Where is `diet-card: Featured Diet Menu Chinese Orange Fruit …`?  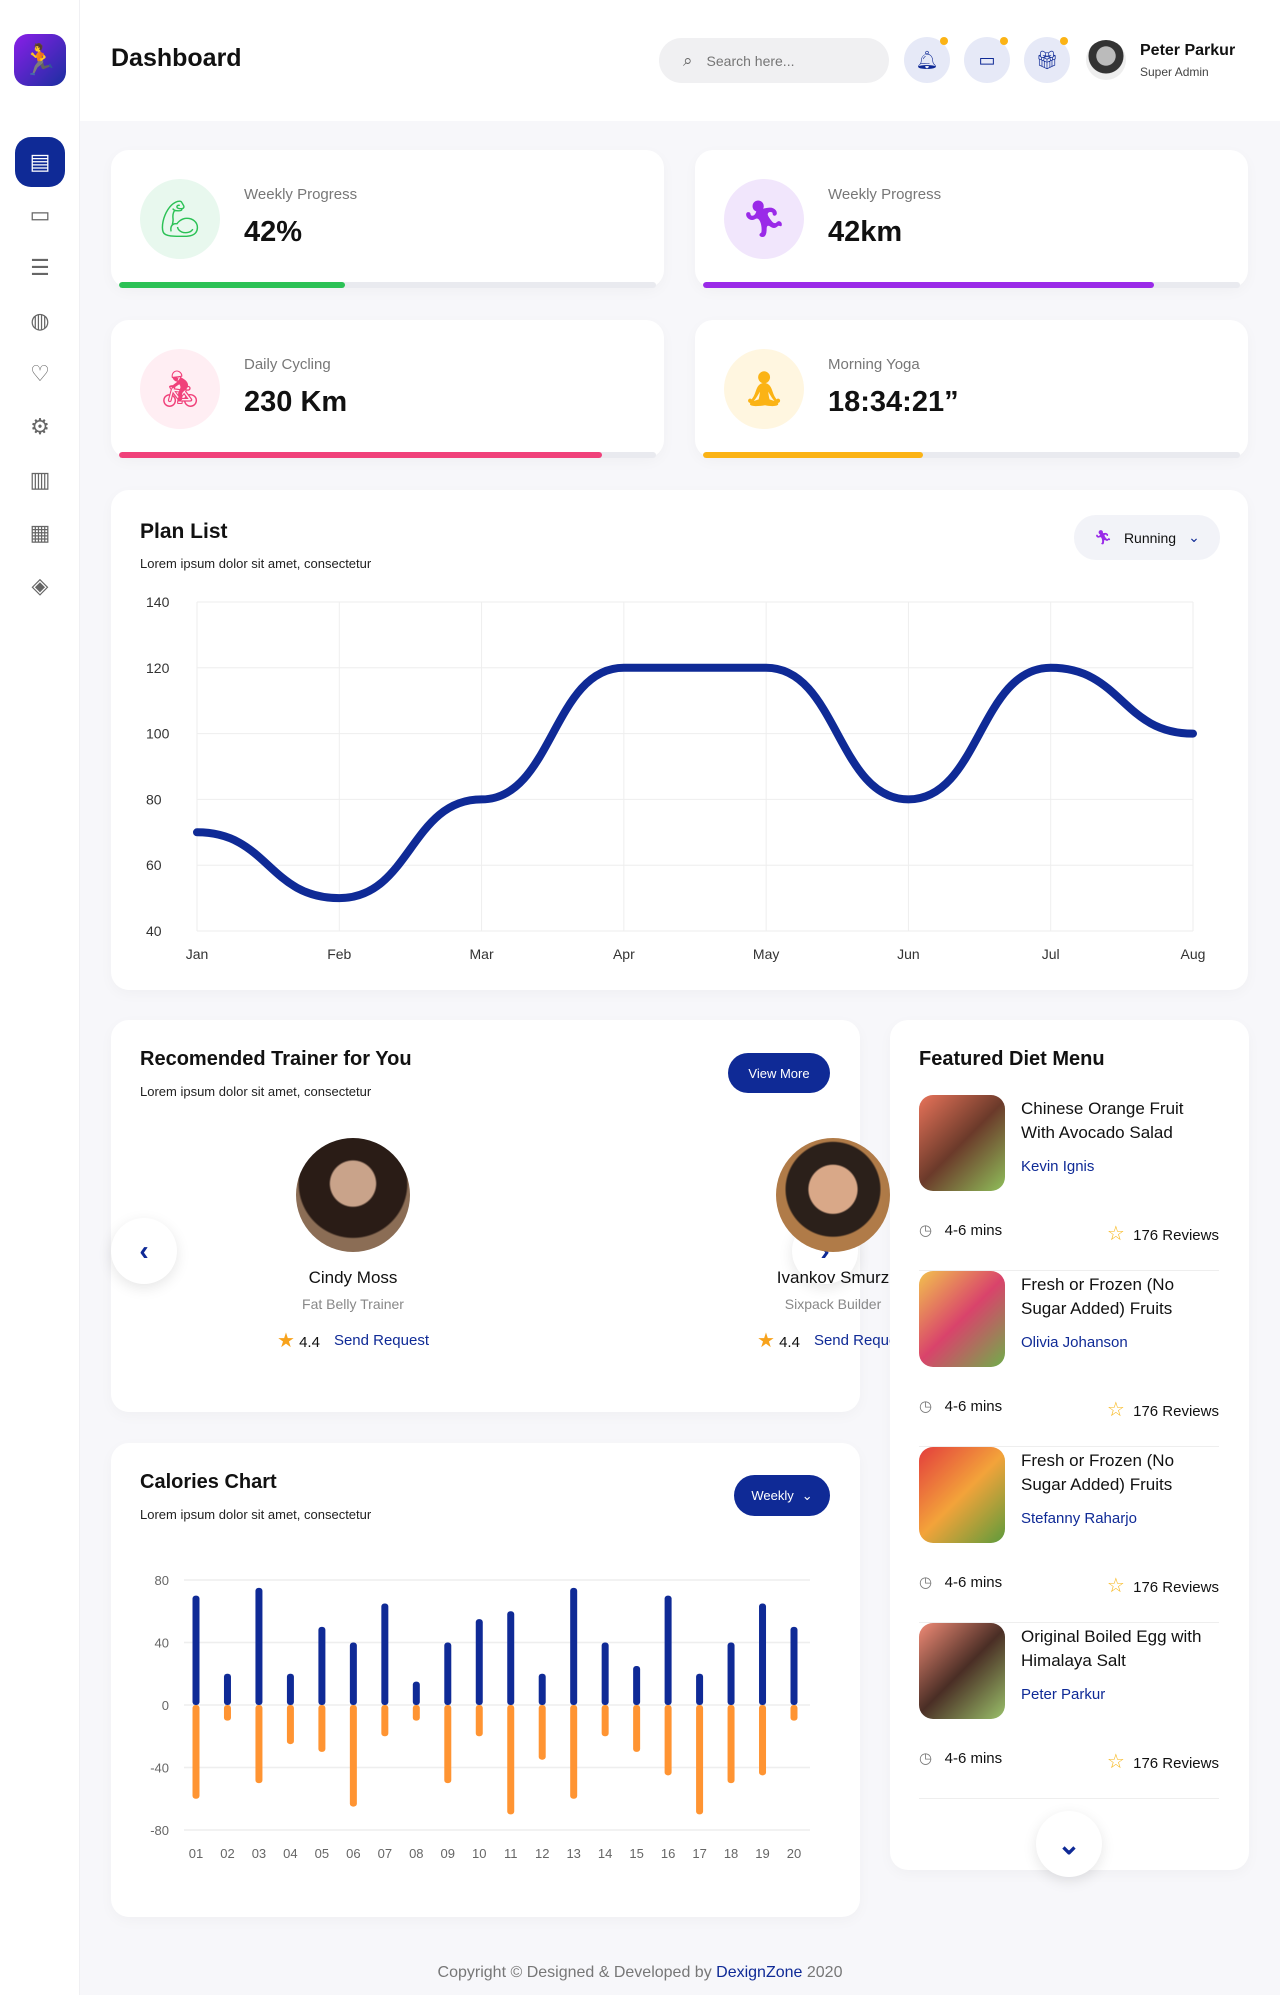
diet-card: Featured Diet Menu Chinese Orange Fruit … is located at coordinates (1069, 1448).